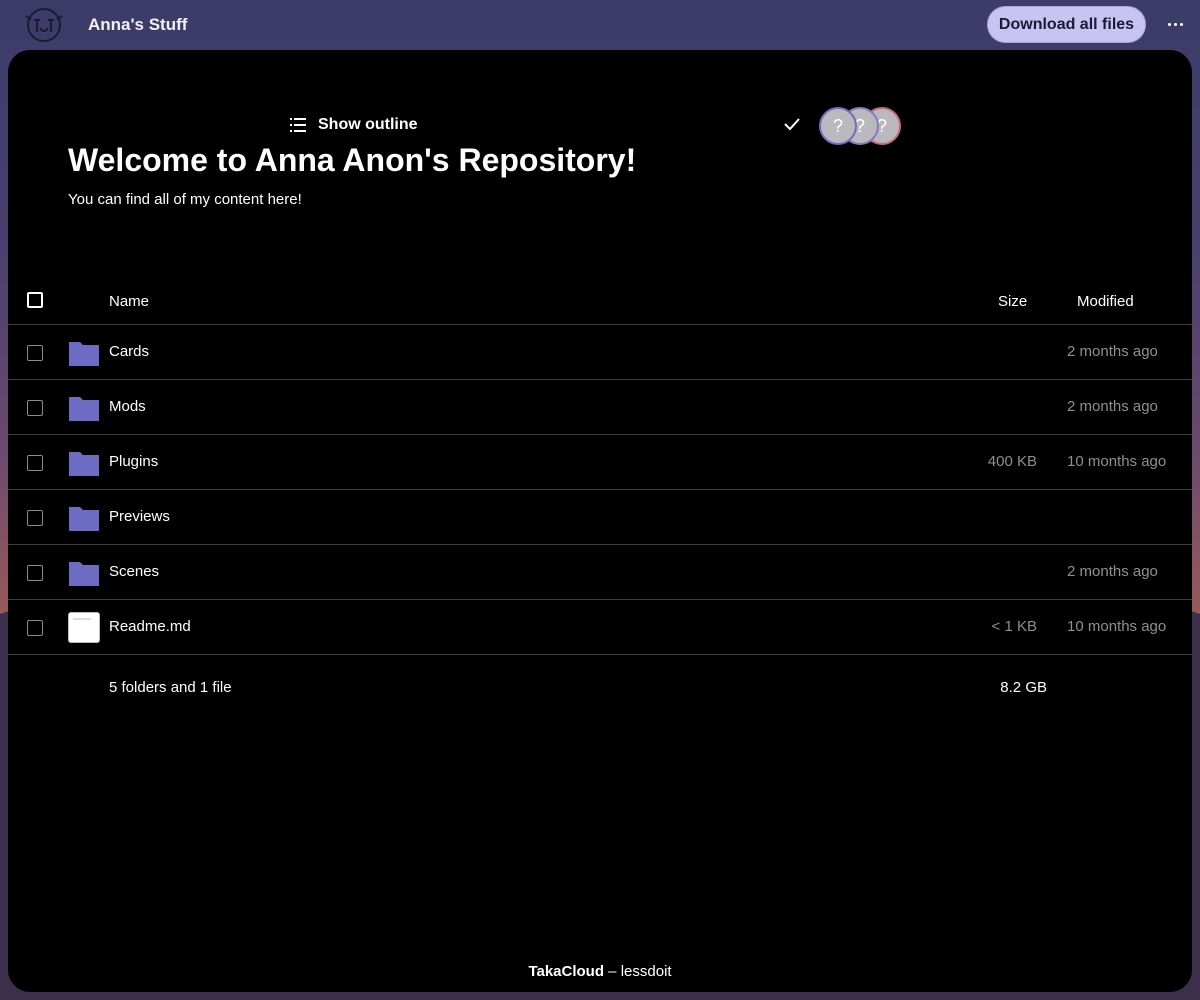 This screenshot has width=1200, height=1000. What do you see at coordinates (868, 126) in the screenshot?
I see `collaborator-avatars: ? ? ?` at bounding box center [868, 126].